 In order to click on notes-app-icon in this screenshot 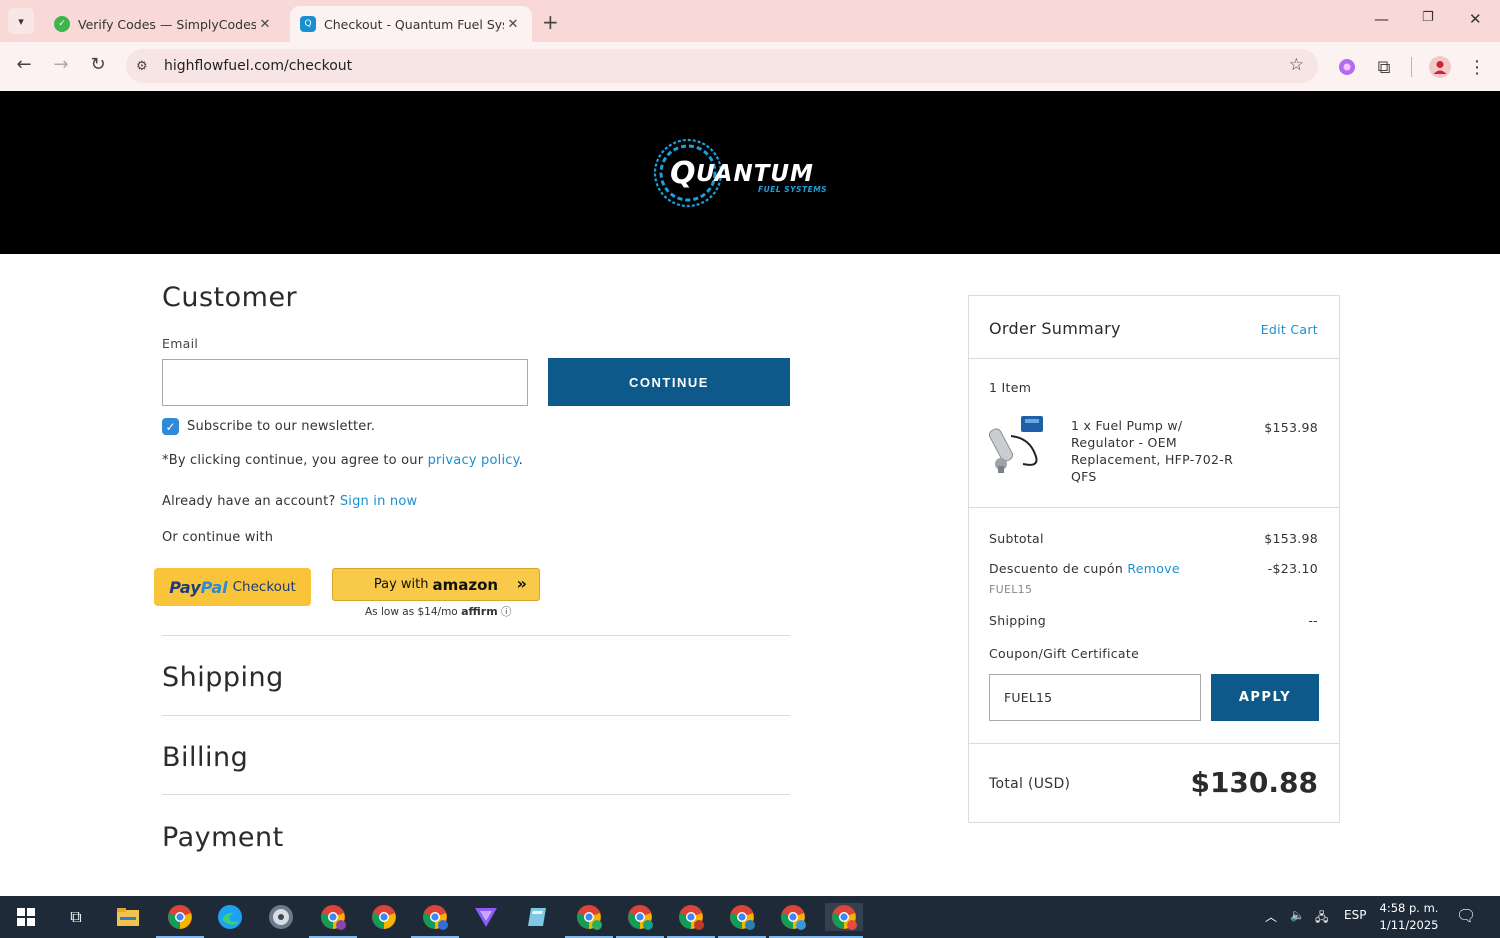, I will do `click(537, 917)`.